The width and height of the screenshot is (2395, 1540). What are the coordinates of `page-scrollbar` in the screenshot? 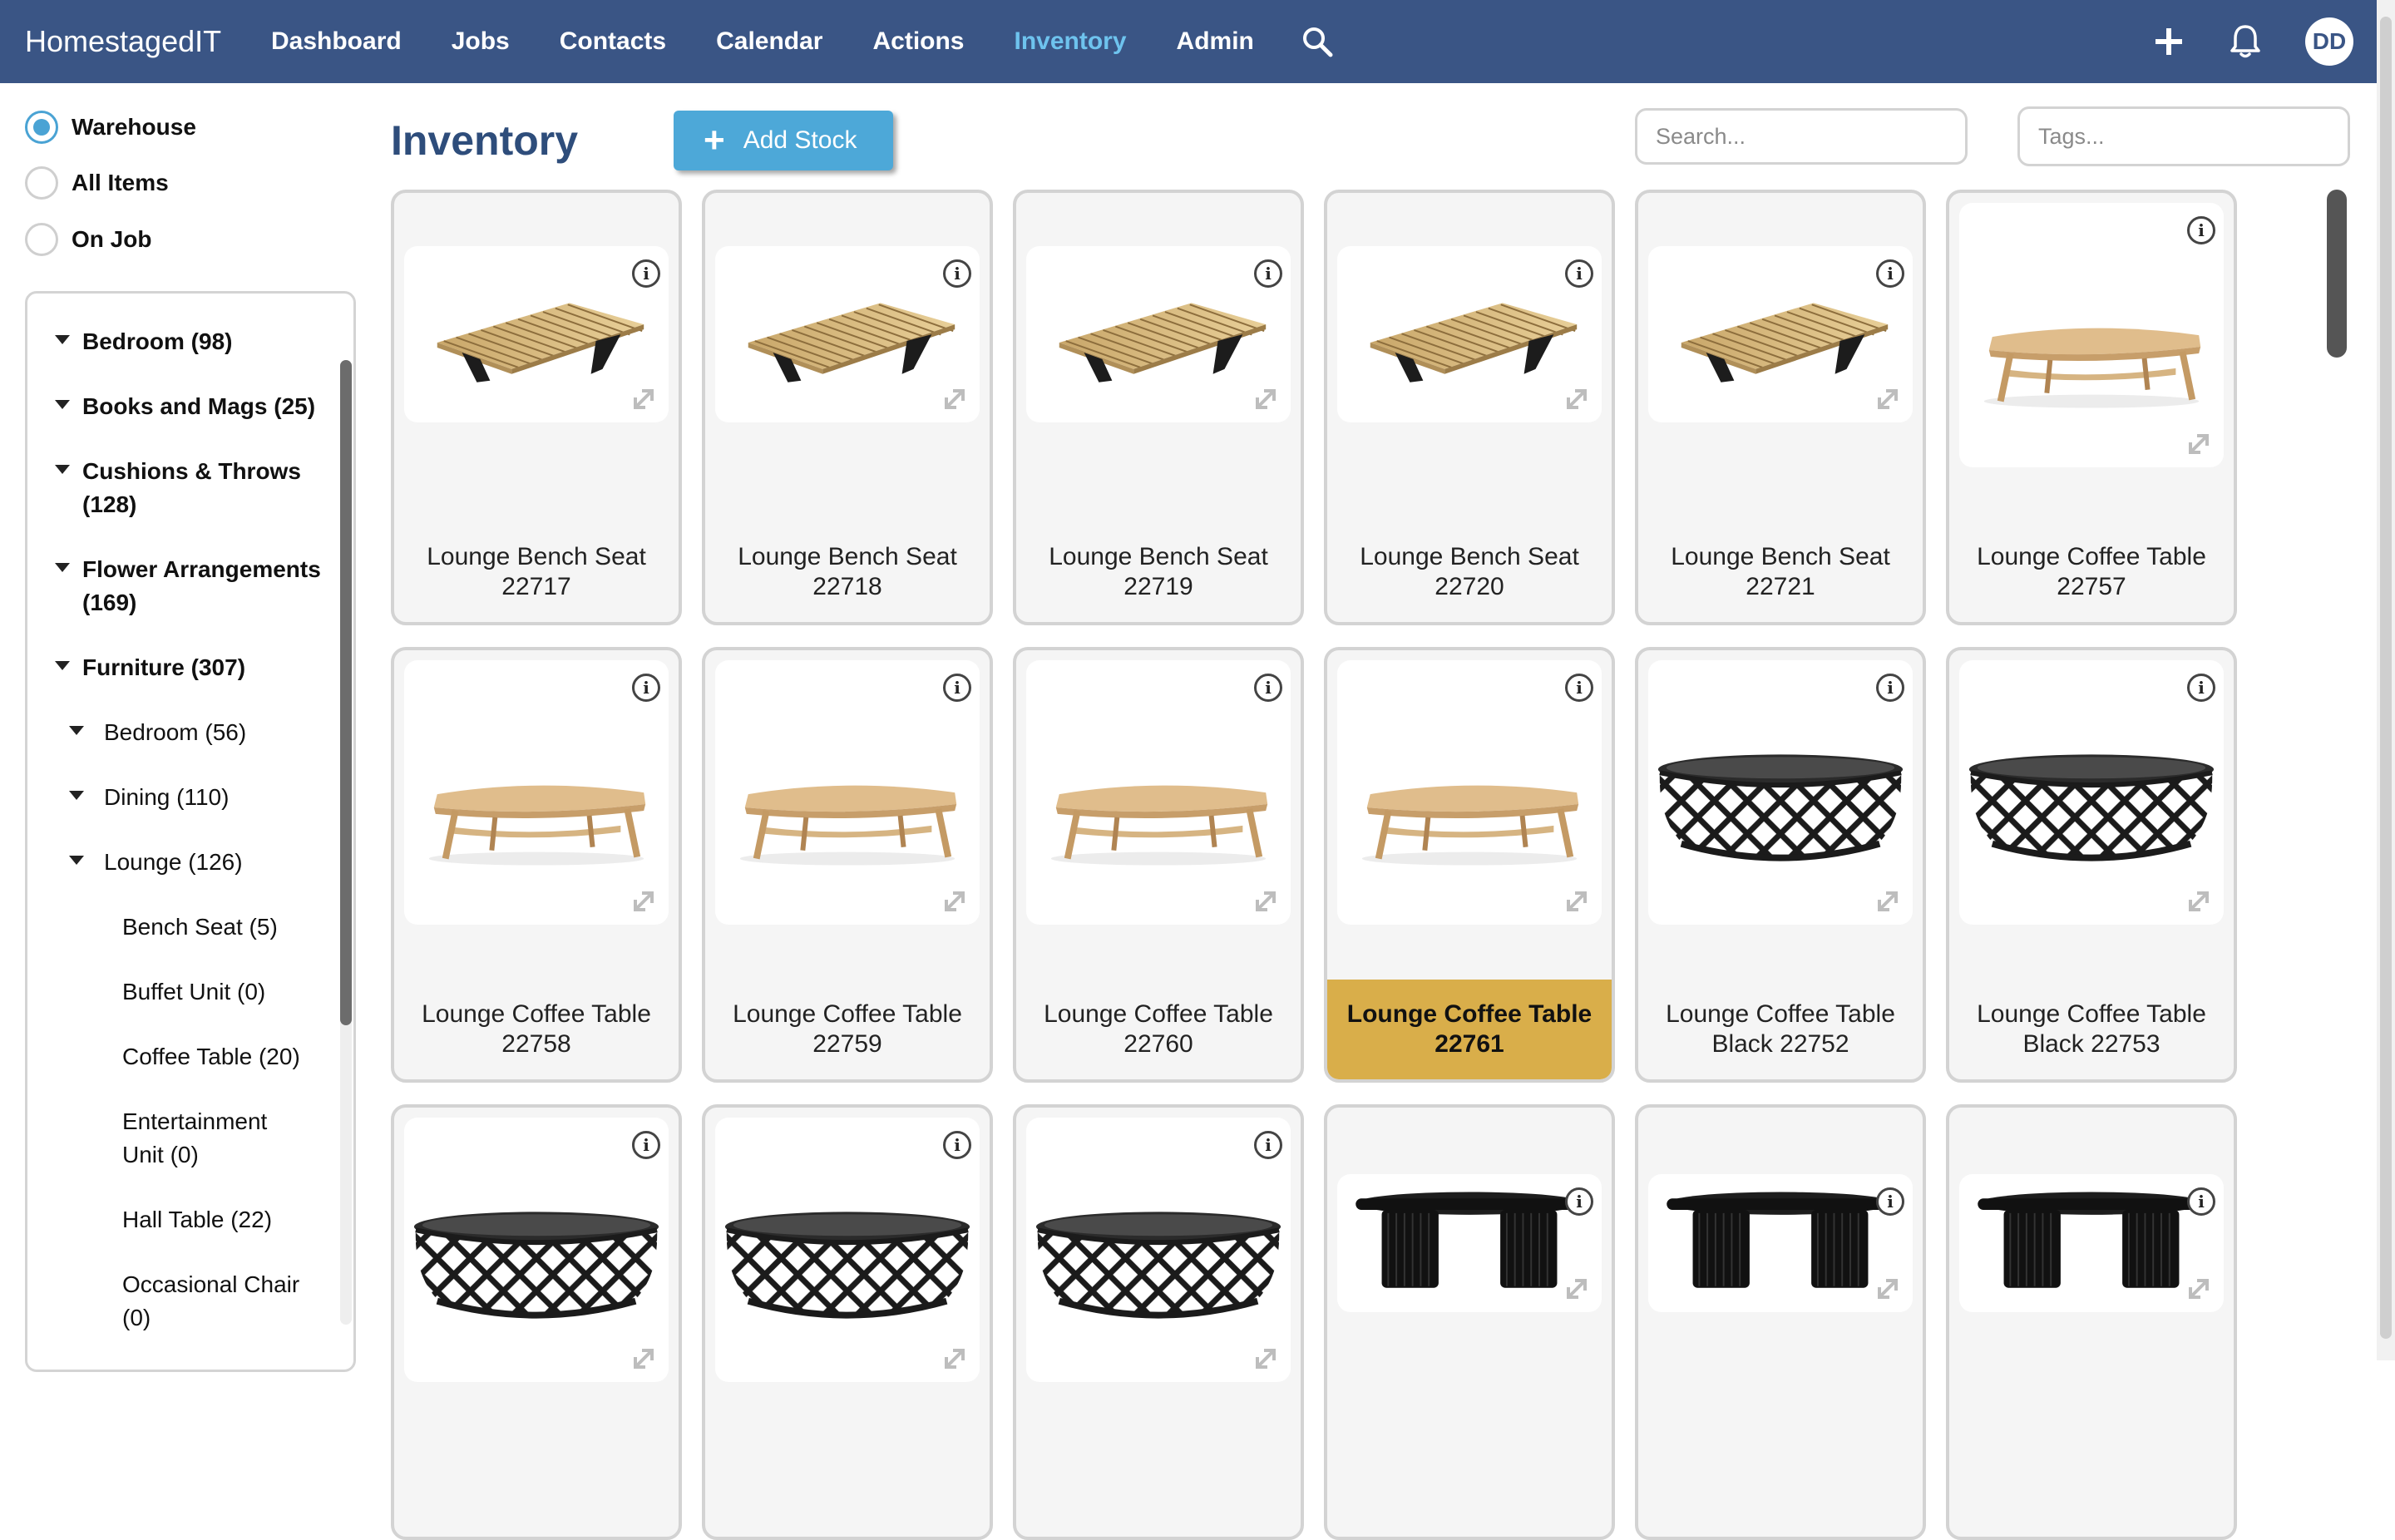 It's located at (2386, 680).